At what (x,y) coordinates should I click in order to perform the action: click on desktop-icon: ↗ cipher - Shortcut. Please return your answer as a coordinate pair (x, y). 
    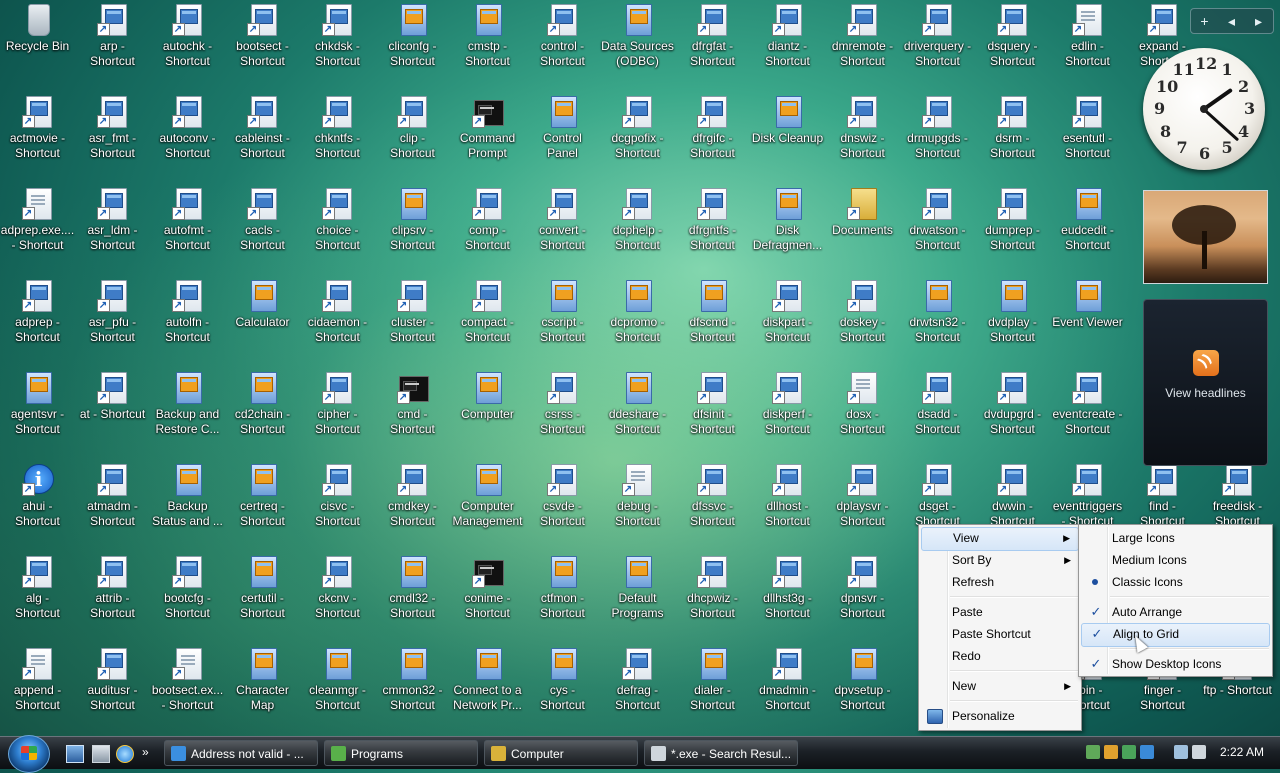
    Looking at the image, I should click on (337, 413).